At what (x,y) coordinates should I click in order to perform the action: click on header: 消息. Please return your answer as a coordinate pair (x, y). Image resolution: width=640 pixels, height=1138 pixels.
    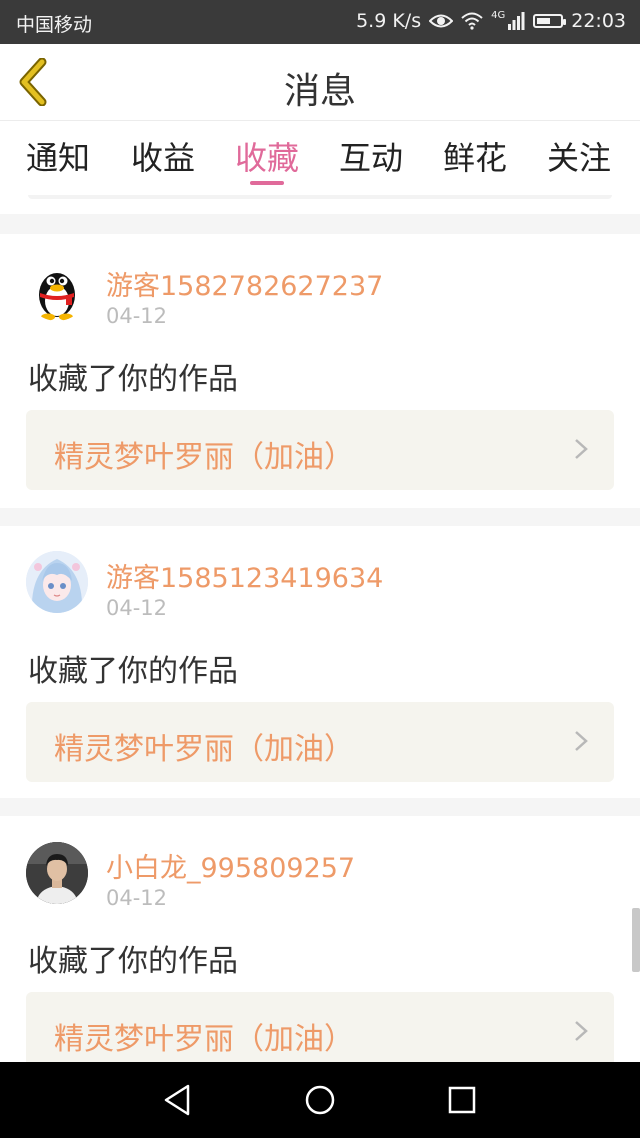
    Looking at the image, I should click on (320, 82).